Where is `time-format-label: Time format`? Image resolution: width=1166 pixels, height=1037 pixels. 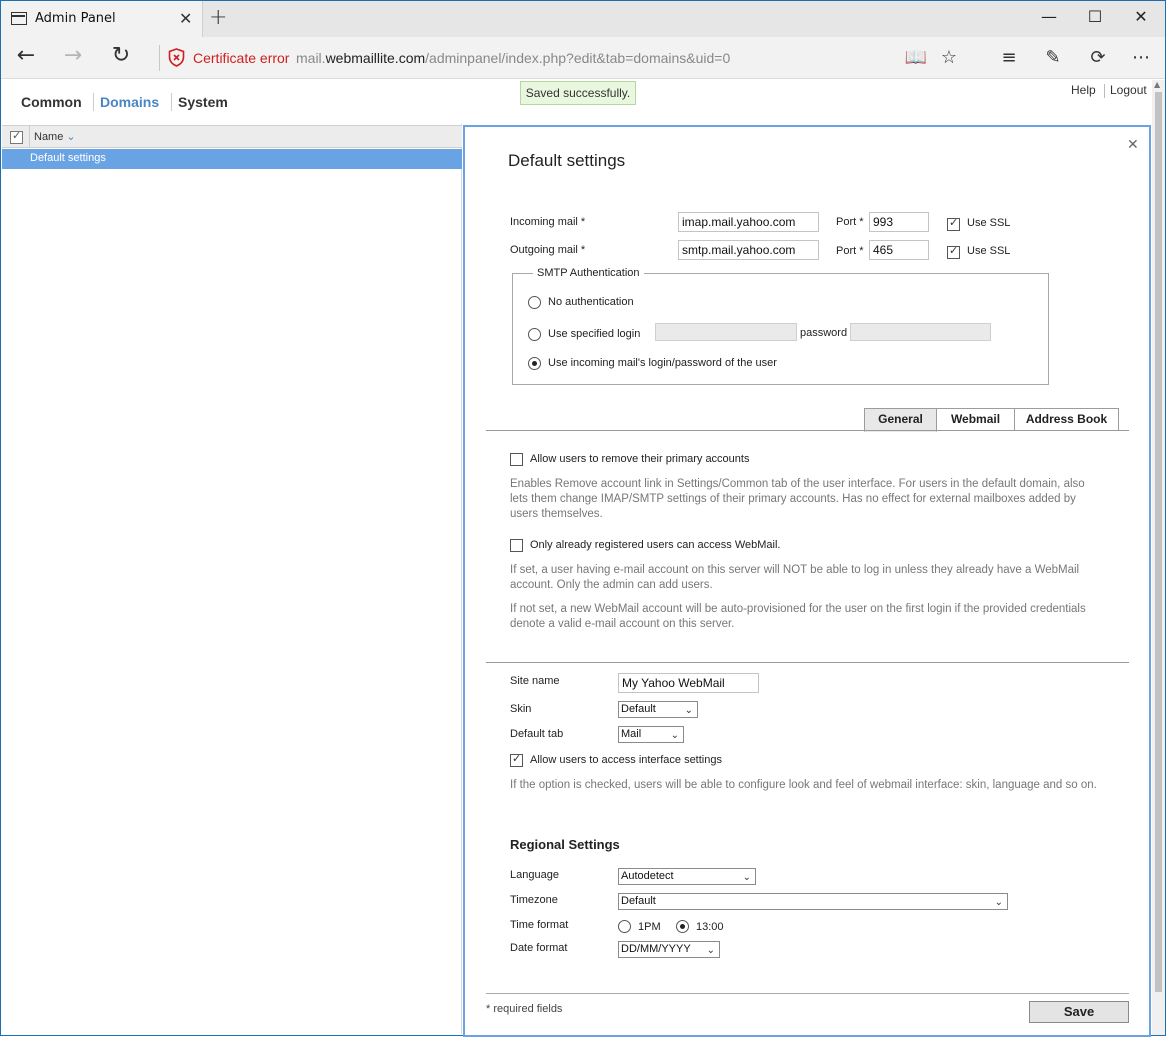
time-format-label: Time format is located at coordinates (539, 925).